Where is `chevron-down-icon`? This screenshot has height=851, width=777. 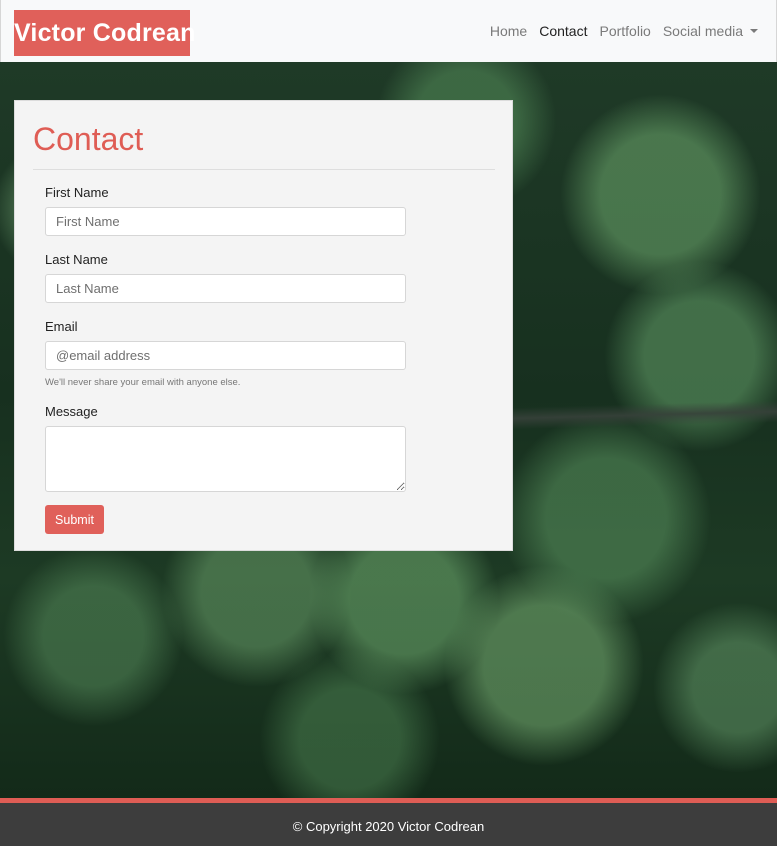
chevron-down-icon is located at coordinates (754, 31).